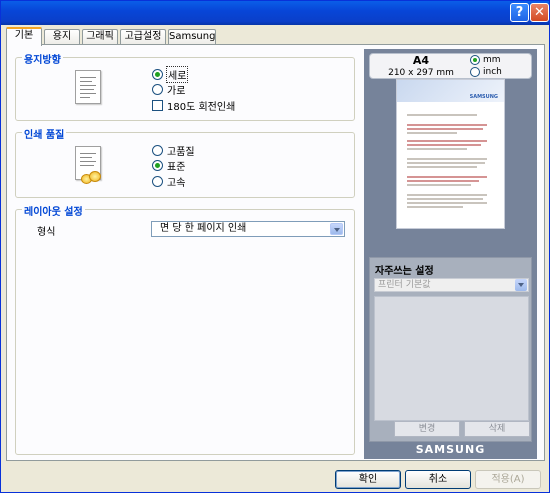 The width and height of the screenshot is (550, 493). Describe the element at coordinates (177, 74) in the screenshot. I see `radio-label: 세로` at that location.